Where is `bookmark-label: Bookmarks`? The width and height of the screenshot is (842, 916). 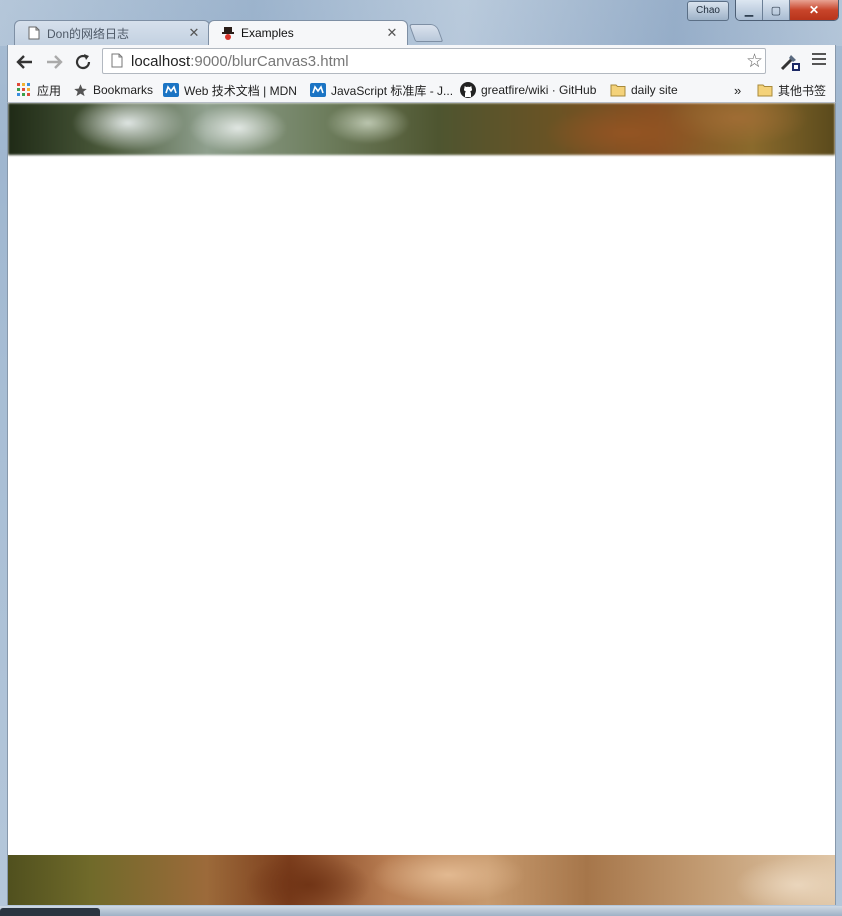
bookmark-label: Bookmarks is located at coordinates (123, 90).